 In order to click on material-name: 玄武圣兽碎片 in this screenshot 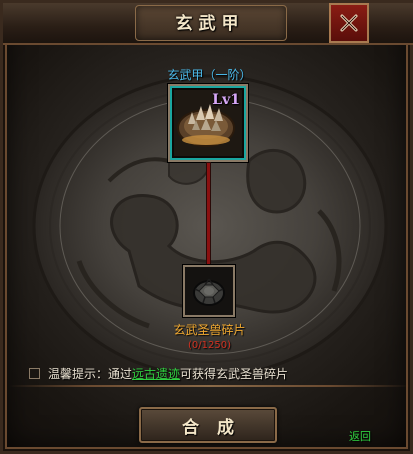, I will do `click(209, 330)`.